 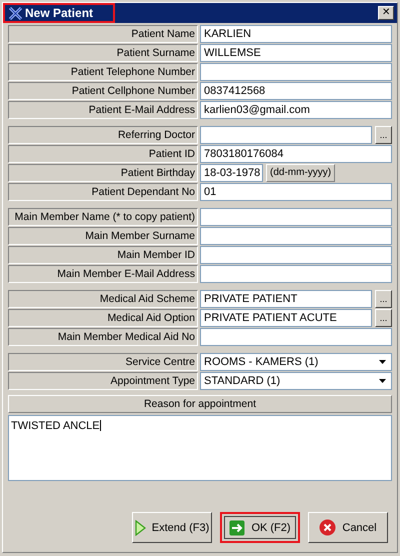 What do you see at coordinates (348, 527) in the screenshot?
I see `cancel-button: Cancel` at bounding box center [348, 527].